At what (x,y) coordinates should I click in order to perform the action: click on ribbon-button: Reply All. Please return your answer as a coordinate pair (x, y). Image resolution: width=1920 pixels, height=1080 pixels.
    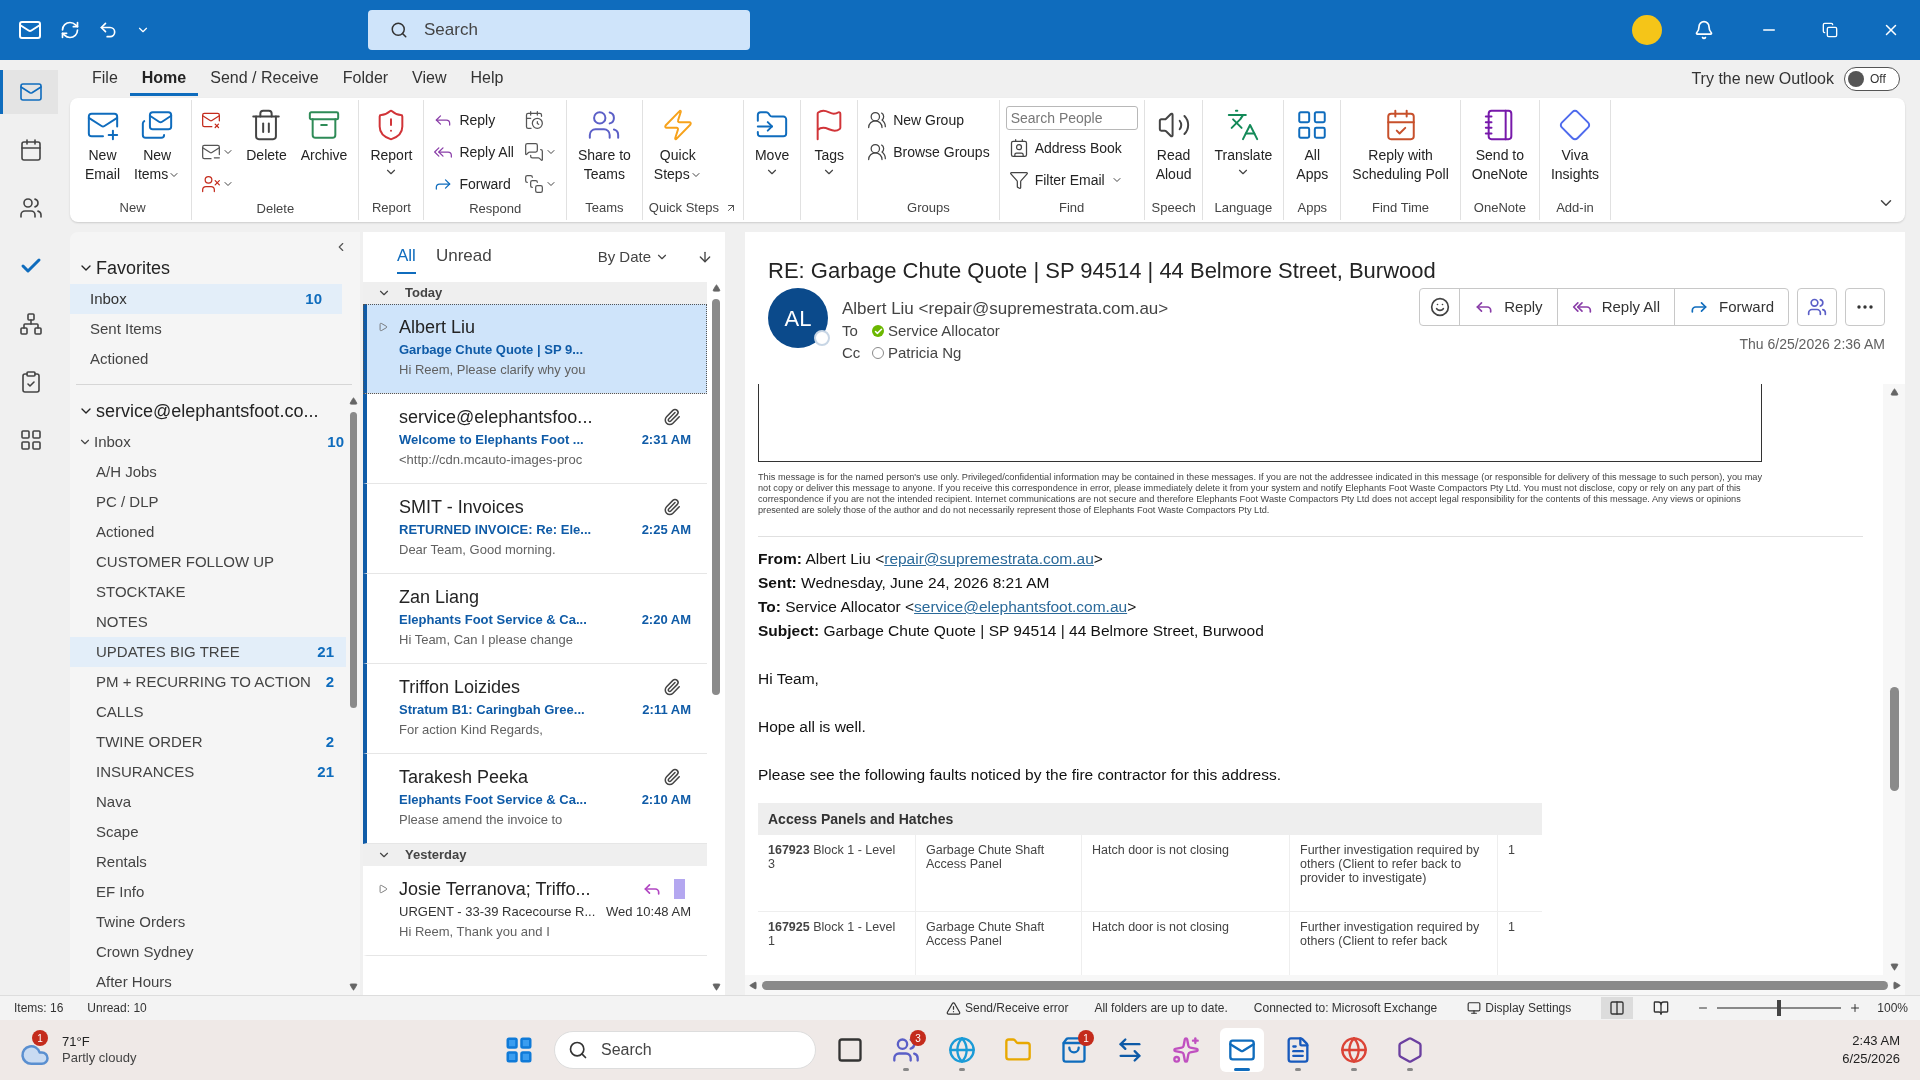
    Looking at the image, I should click on (473, 152).